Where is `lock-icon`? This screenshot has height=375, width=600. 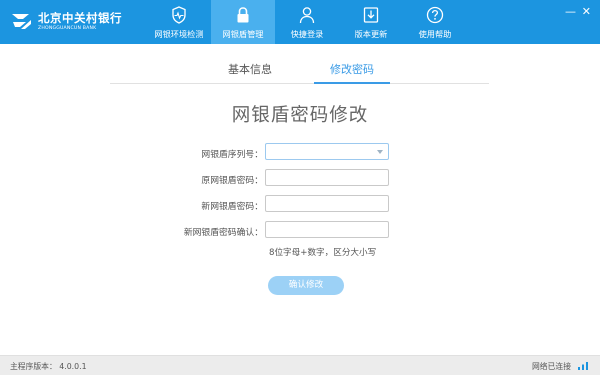
lock-icon is located at coordinates (243, 15).